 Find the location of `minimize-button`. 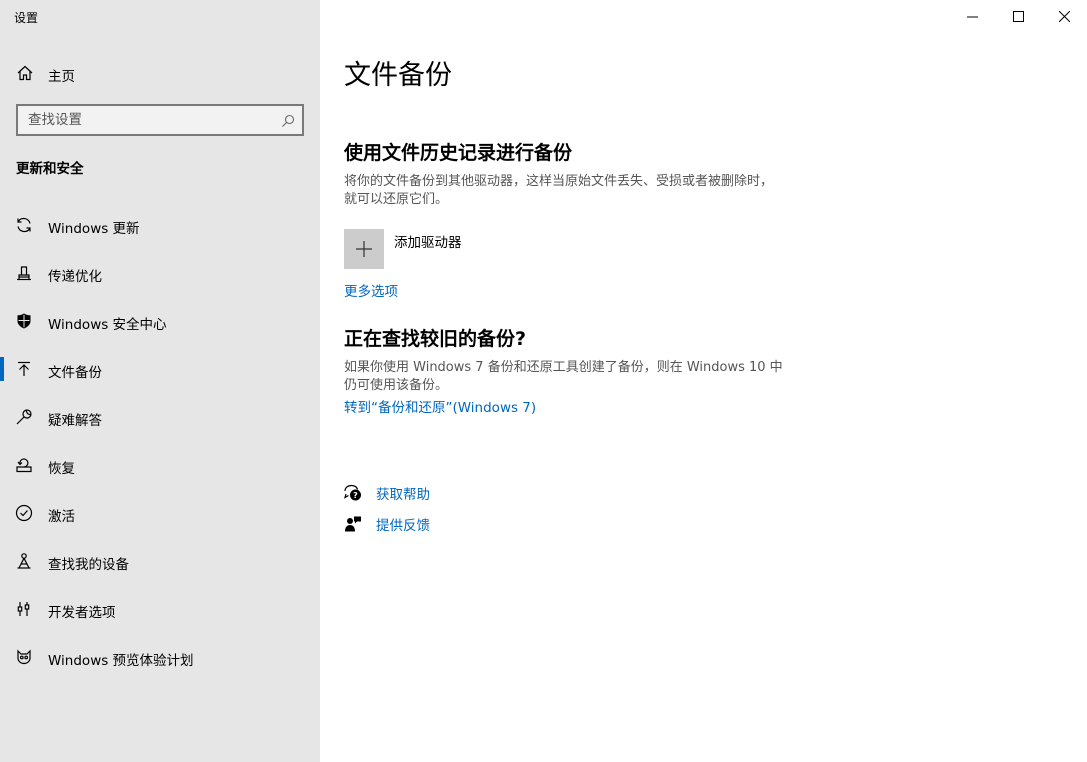

minimize-button is located at coordinates (972, 16).